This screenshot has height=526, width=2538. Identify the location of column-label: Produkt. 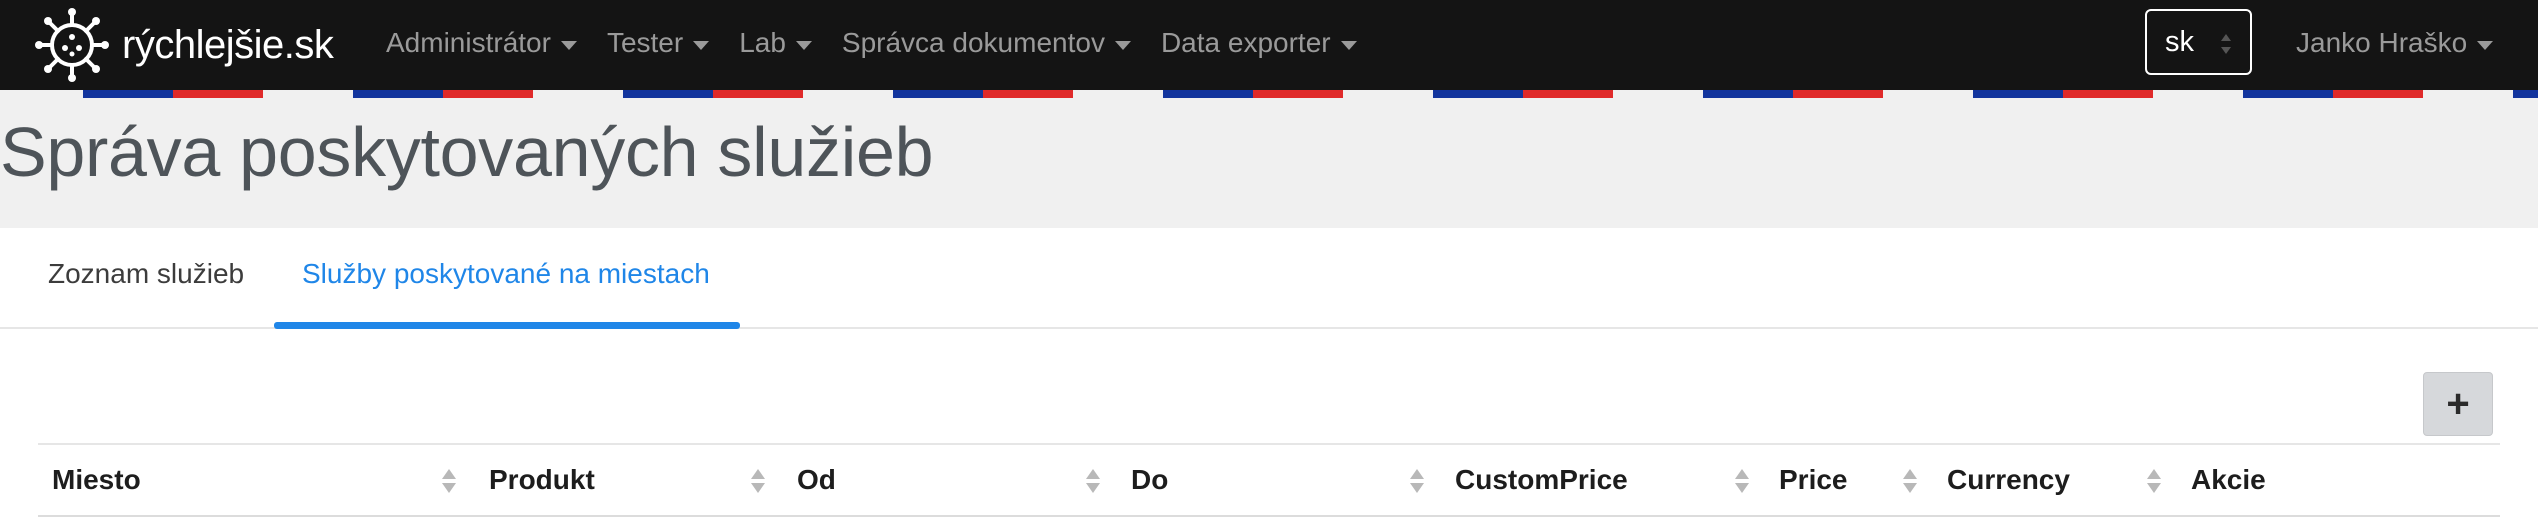
(542, 479).